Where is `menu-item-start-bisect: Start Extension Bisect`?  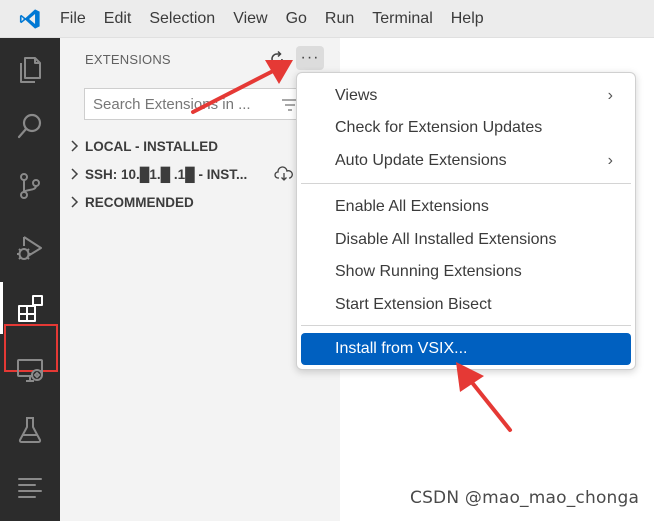
menu-item-start-bisect: Start Extension Bisect is located at coordinates (466, 305).